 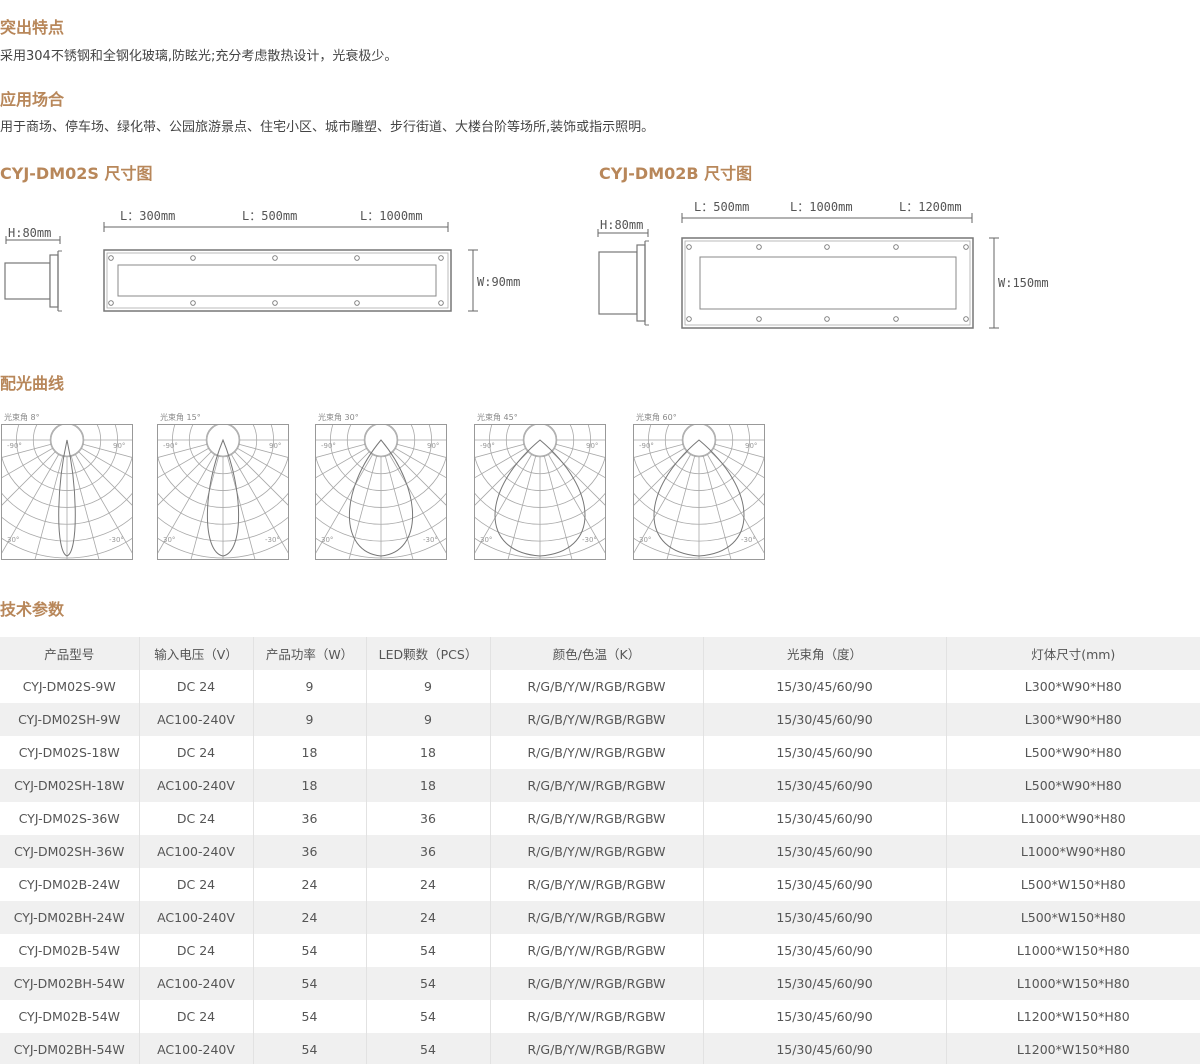 I want to click on light-curves-title: 配光曲线, so click(x=32, y=383).